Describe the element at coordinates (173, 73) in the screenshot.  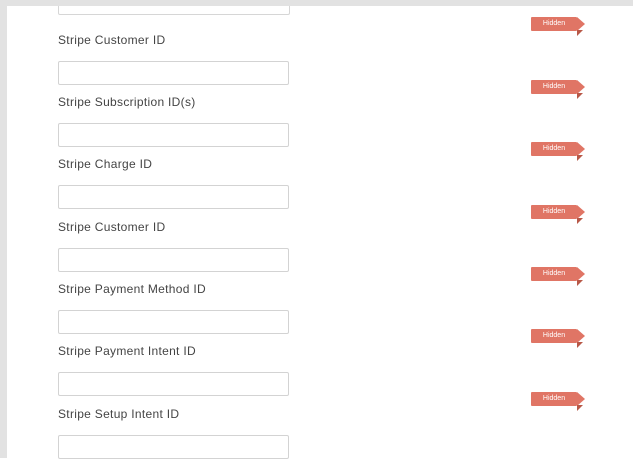
I see `stripe-customer-id-input` at that location.